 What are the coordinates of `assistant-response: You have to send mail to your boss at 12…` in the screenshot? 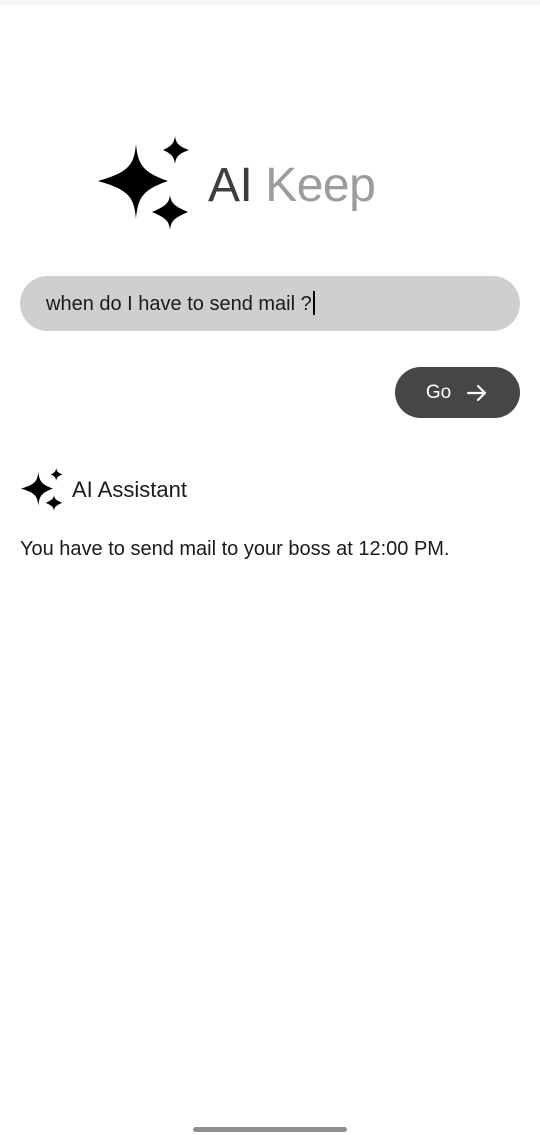 It's located at (235, 549).